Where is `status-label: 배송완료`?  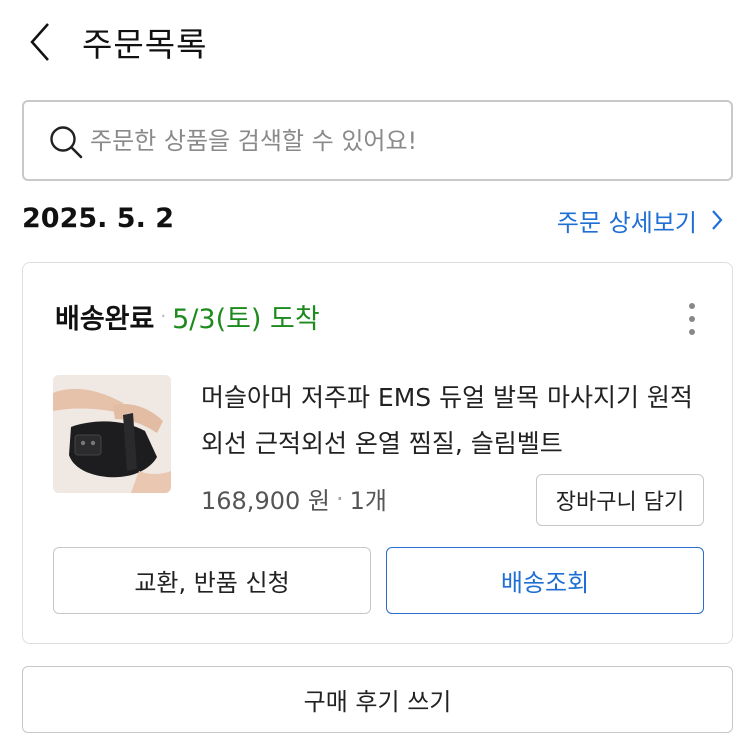
status-label: 배송완료 is located at coordinates (105, 319).